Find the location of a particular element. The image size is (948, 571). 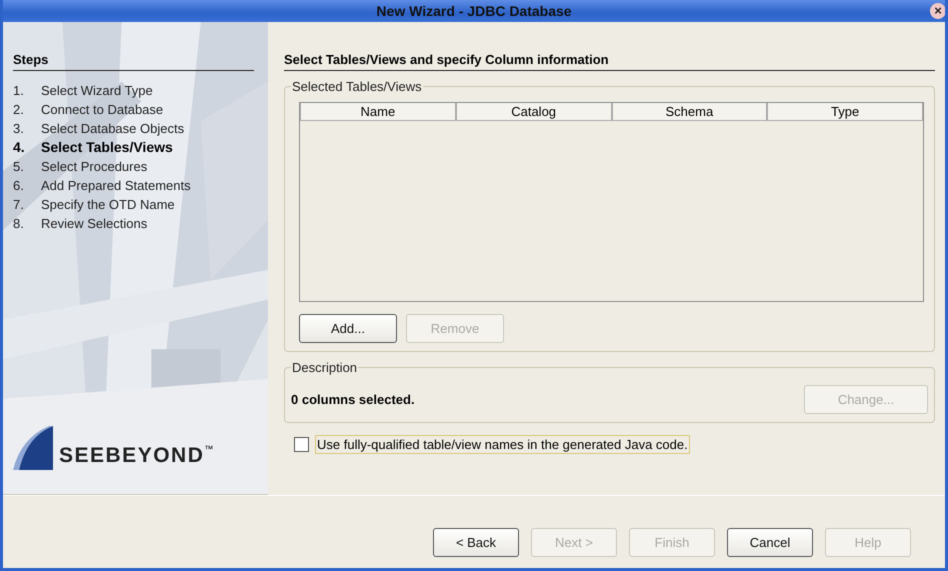

step-item: 3. Select Database Objects is located at coordinates (99, 129).